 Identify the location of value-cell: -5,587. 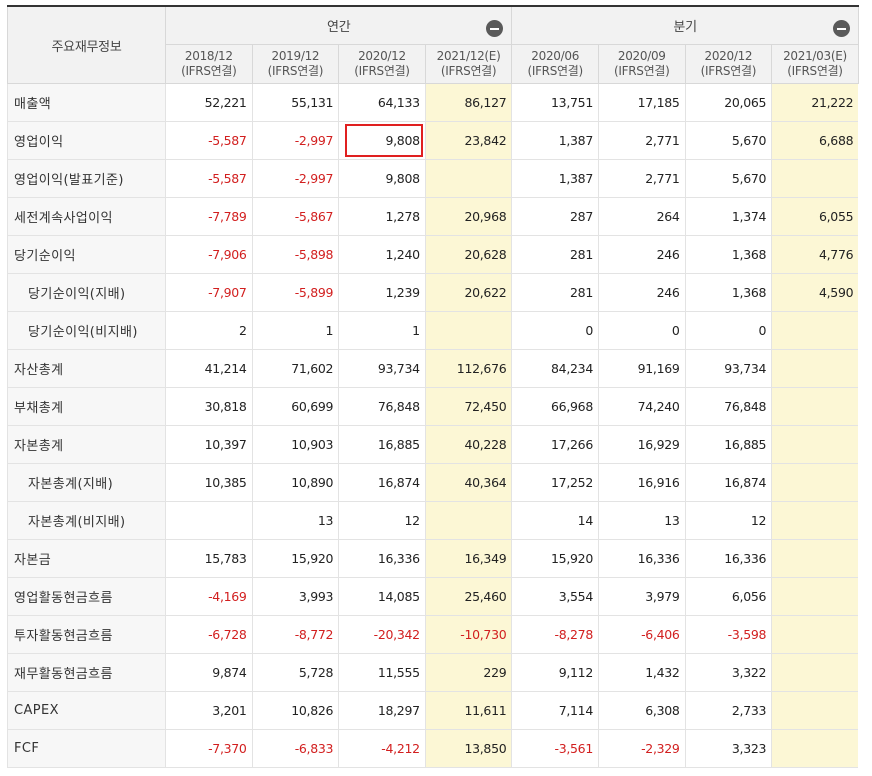
(209, 178).